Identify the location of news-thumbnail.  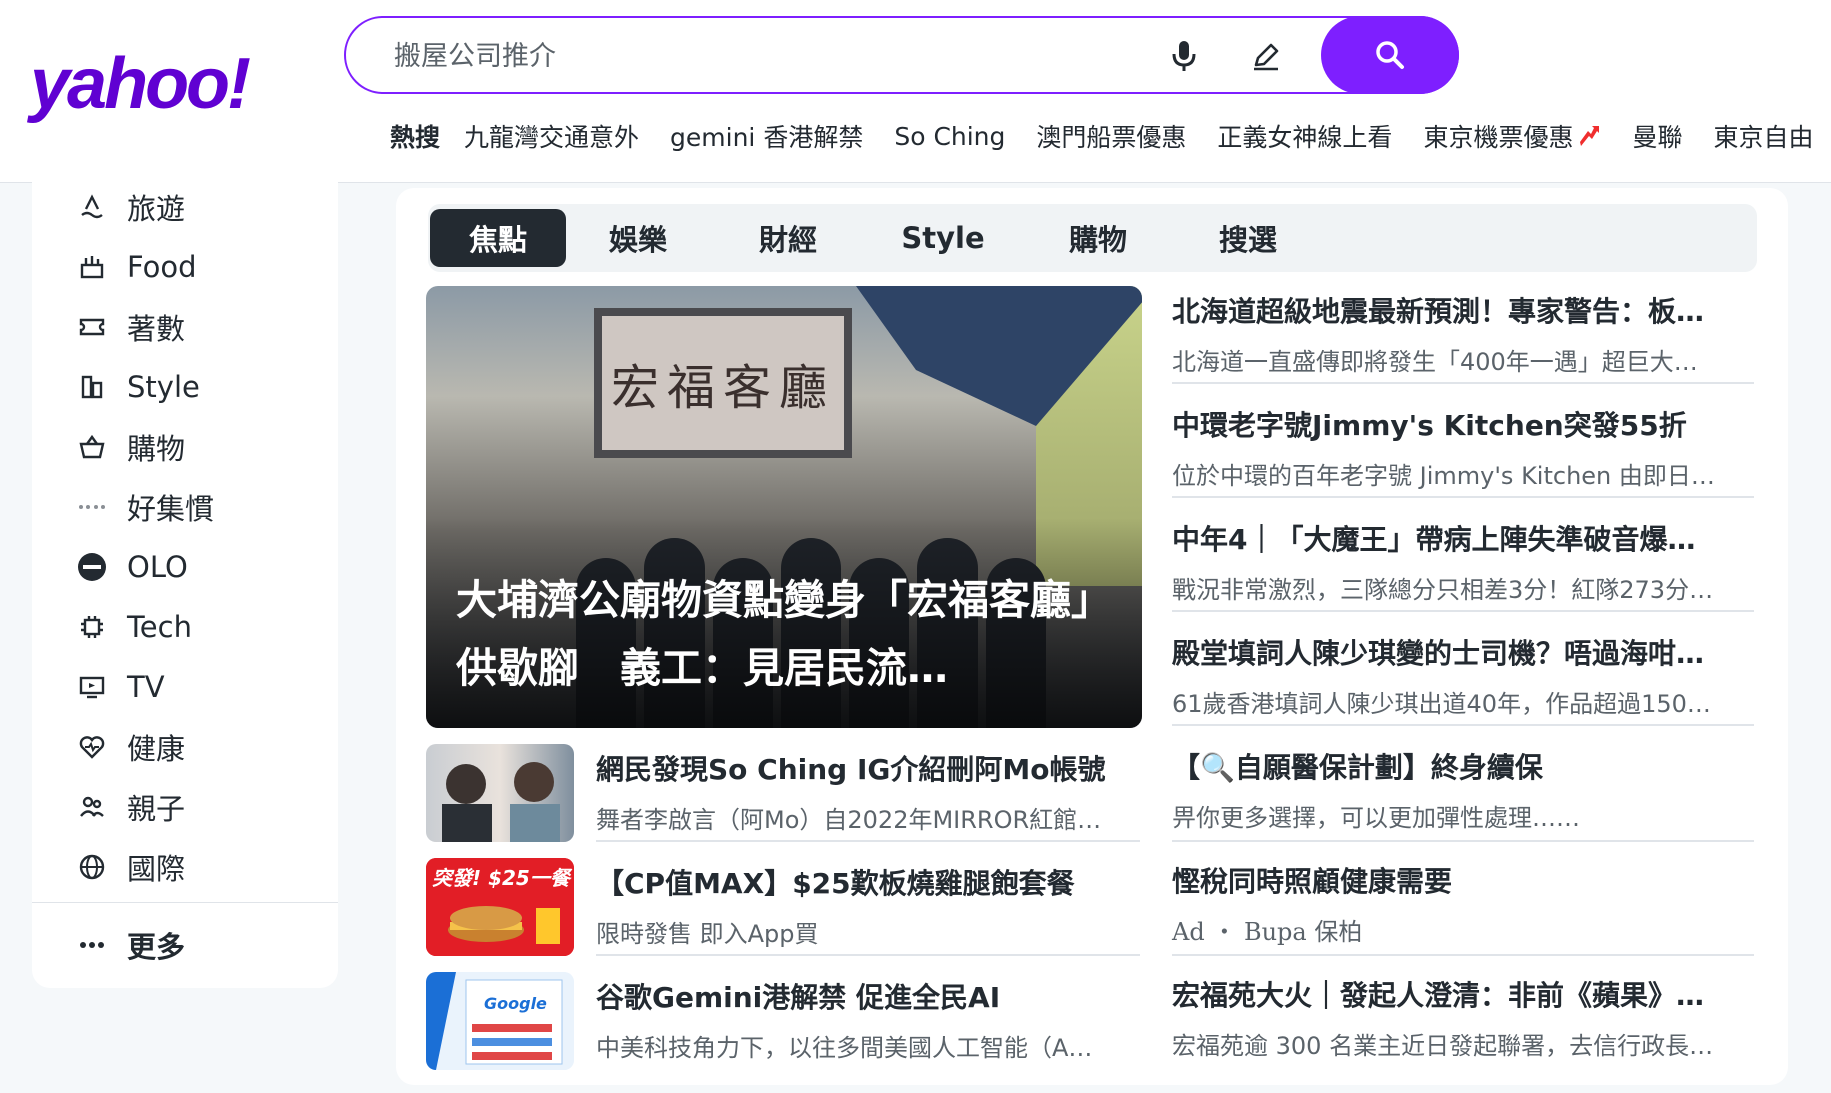
(500, 793).